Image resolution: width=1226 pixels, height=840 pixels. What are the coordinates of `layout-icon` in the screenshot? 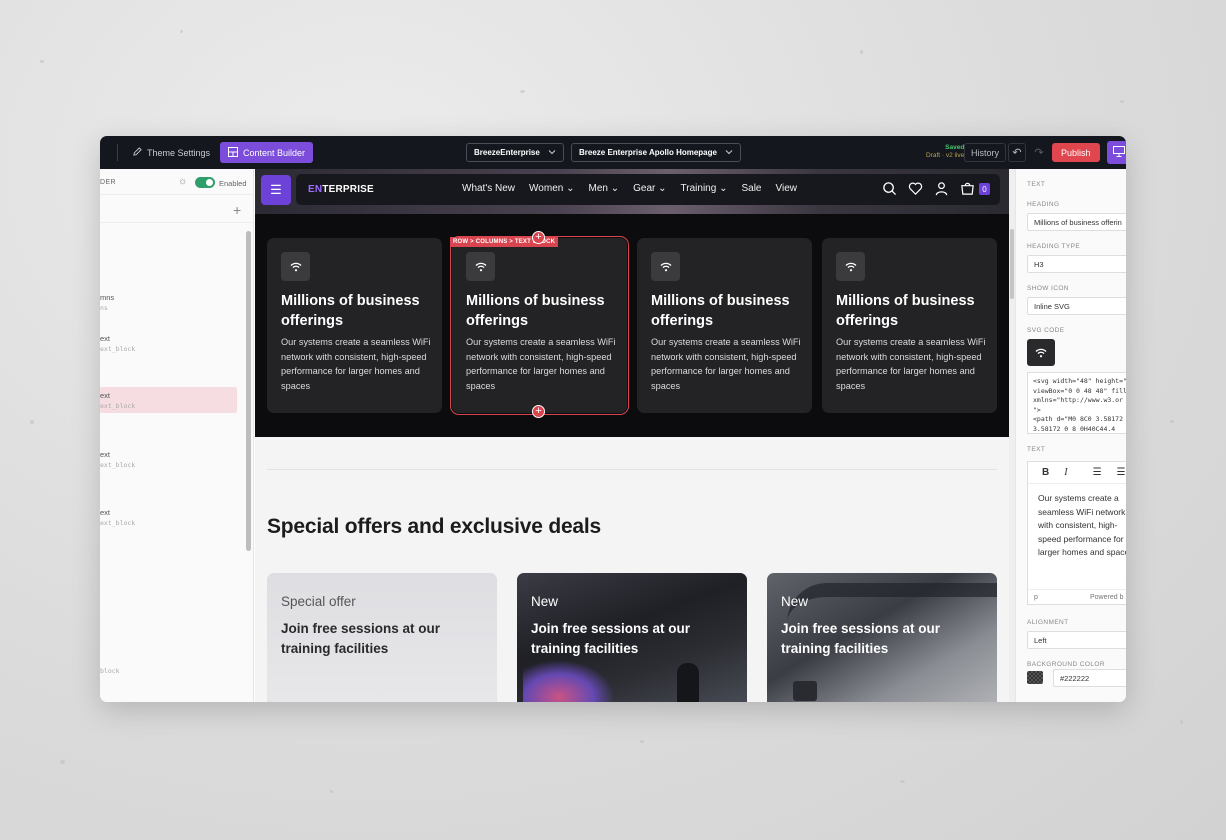 It's located at (233, 152).